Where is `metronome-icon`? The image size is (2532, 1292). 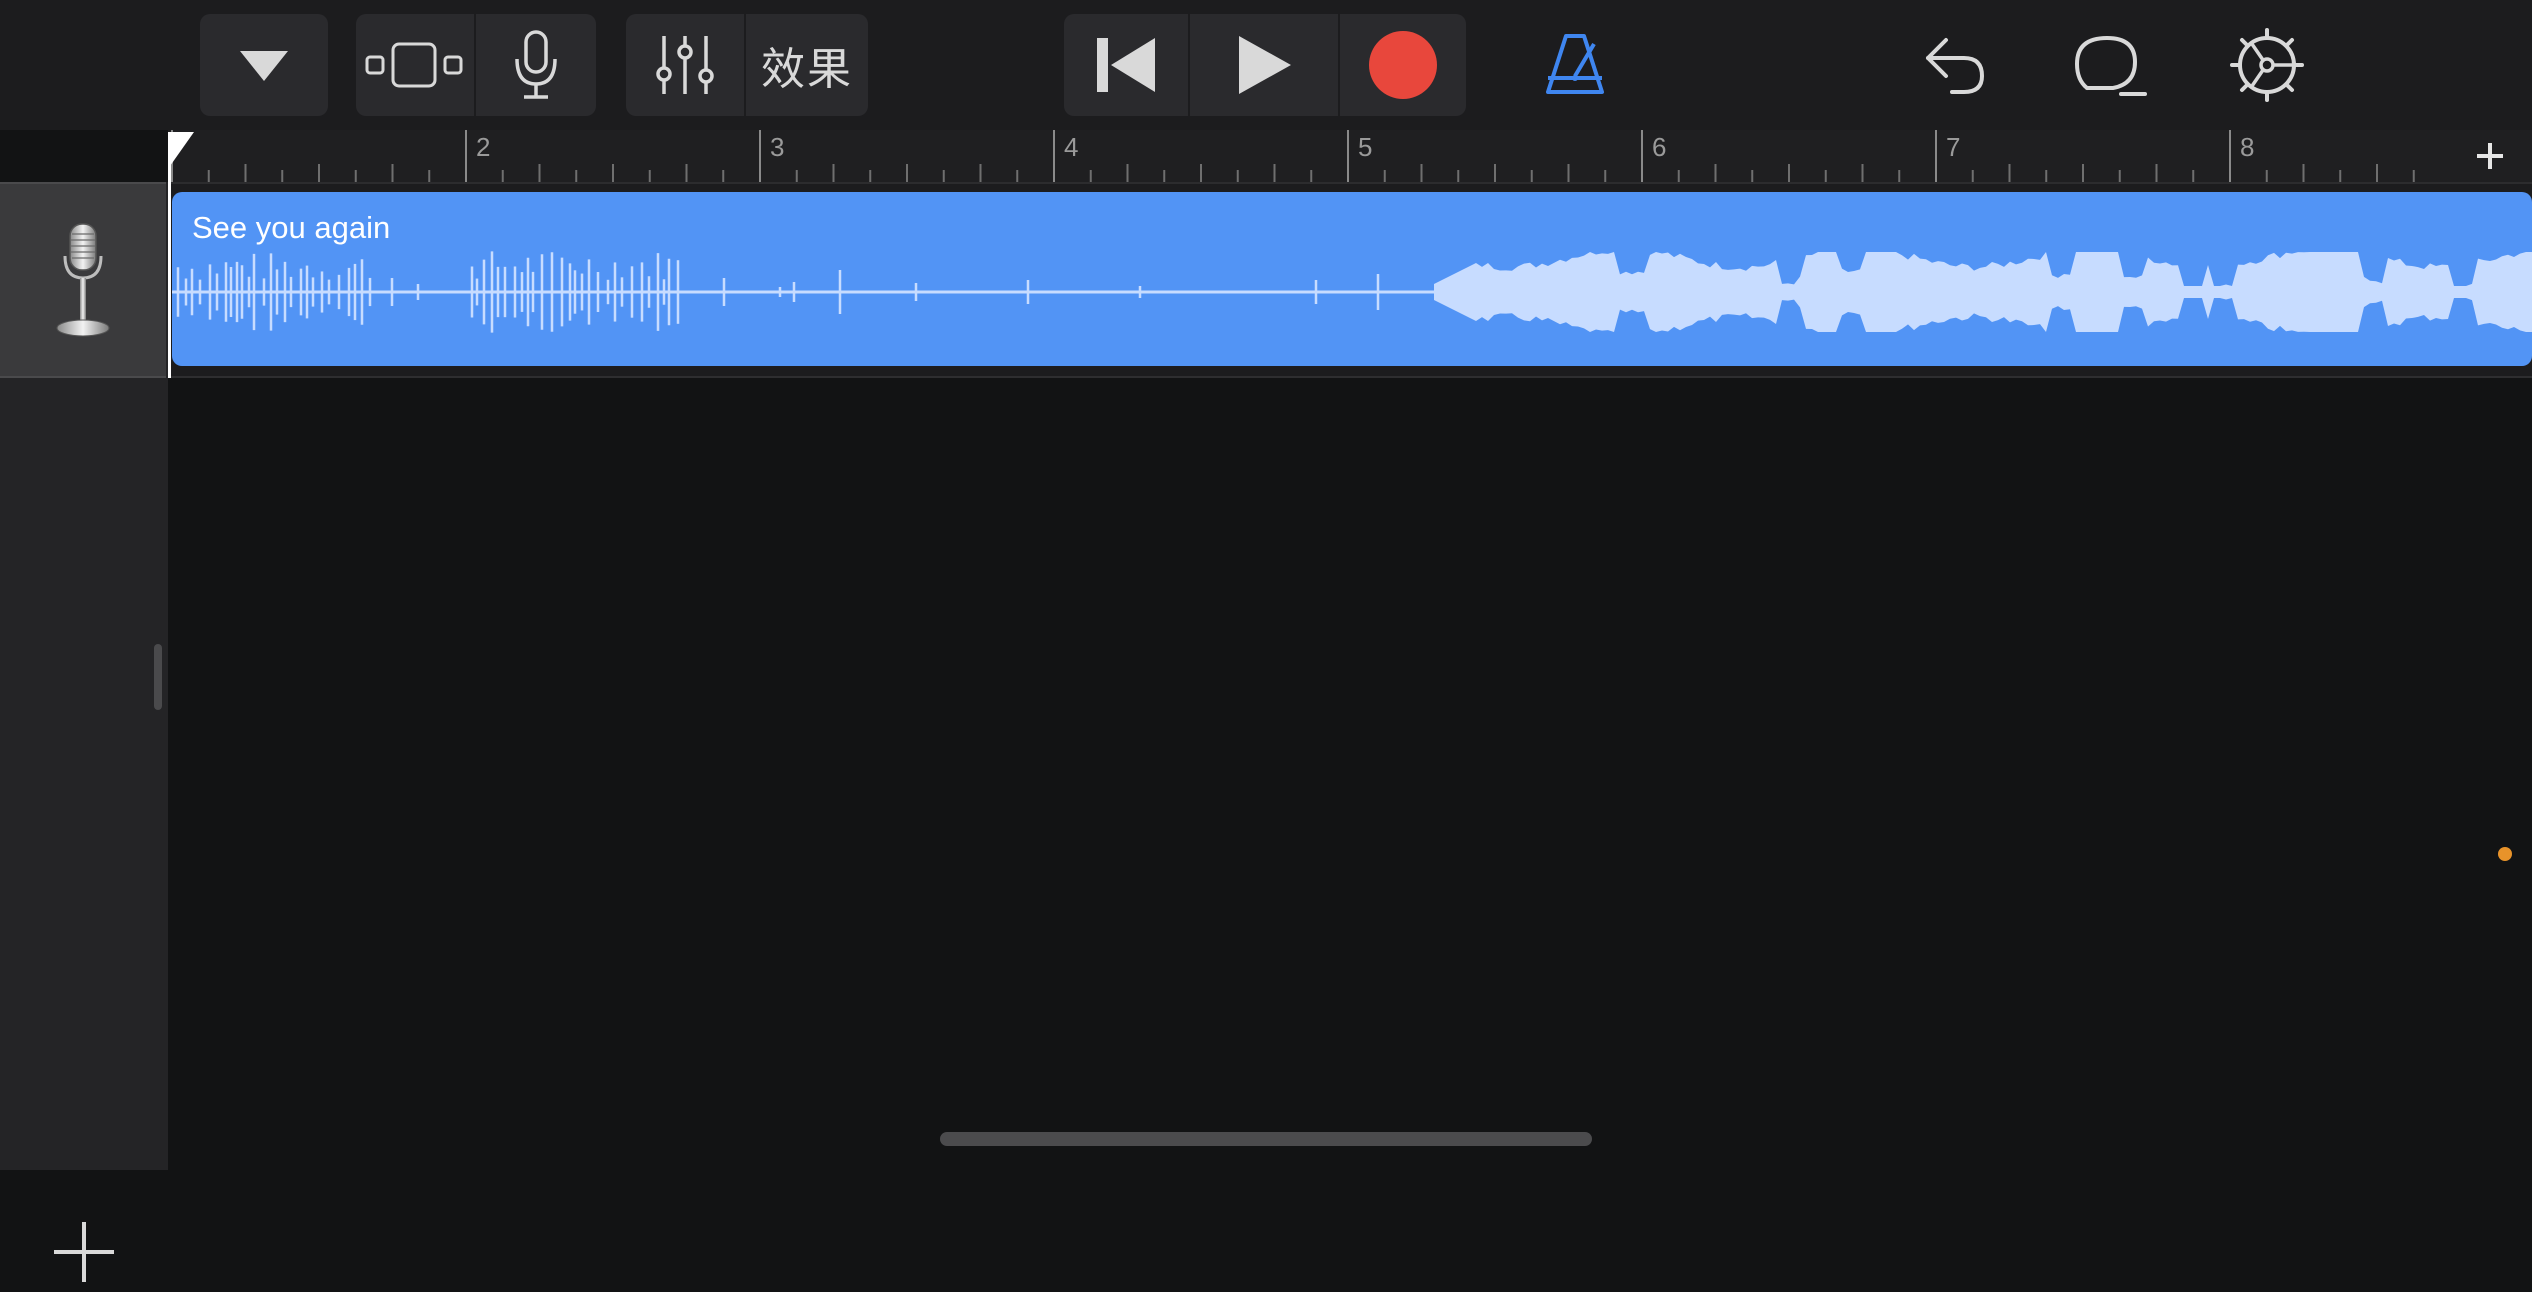
metronome-icon is located at coordinates (1575, 64).